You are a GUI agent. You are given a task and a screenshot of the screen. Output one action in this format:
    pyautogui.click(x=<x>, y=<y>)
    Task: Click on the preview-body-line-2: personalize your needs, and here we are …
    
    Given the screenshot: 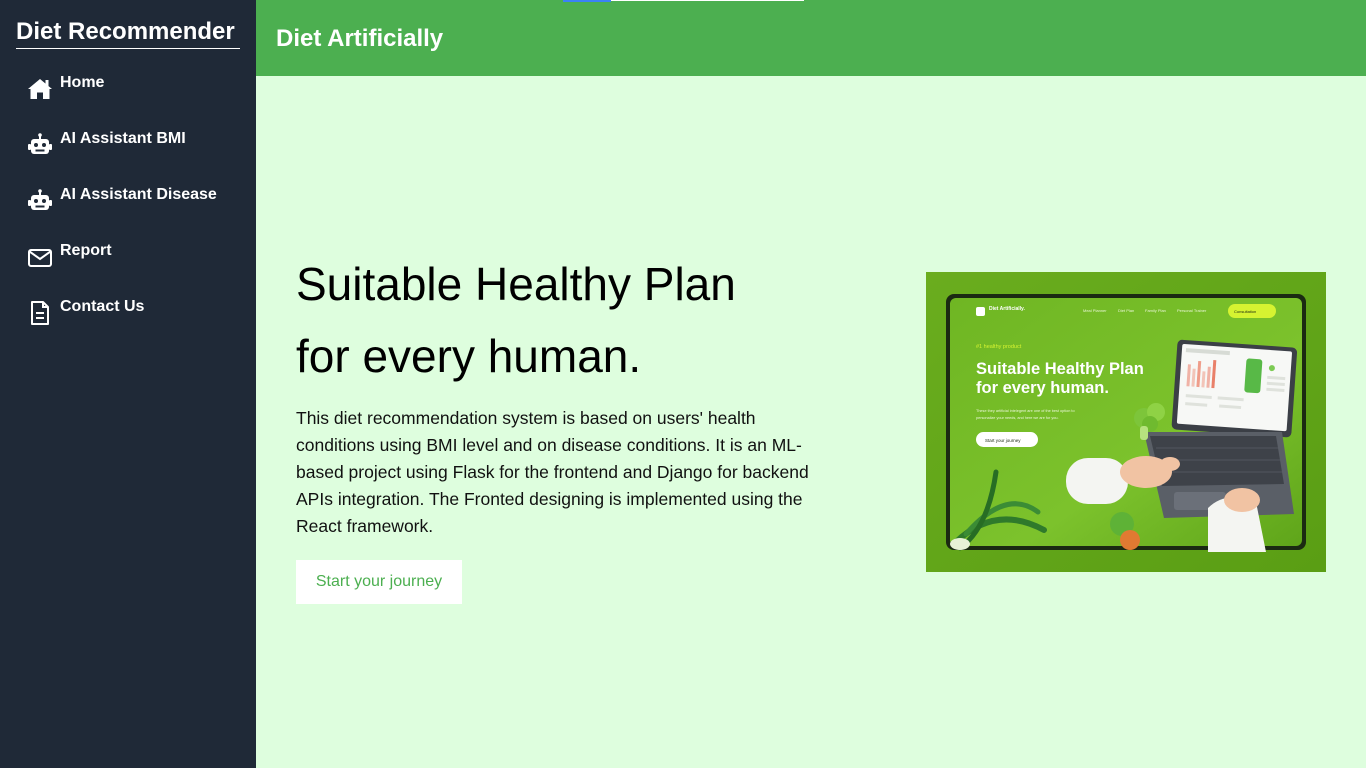 What is the action you would take?
    pyautogui.click(x=1017, y=418)
    